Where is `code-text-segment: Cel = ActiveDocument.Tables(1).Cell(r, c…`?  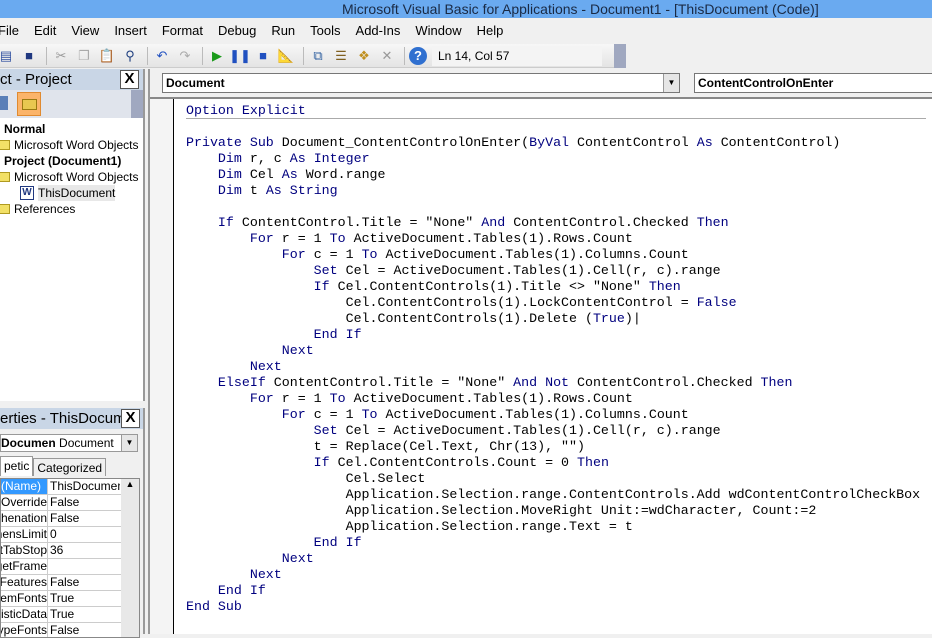
code-text-segment: Cel = ActiveDocument.Tables(1).Cell(r, c… is located at coordinates (533, 430).